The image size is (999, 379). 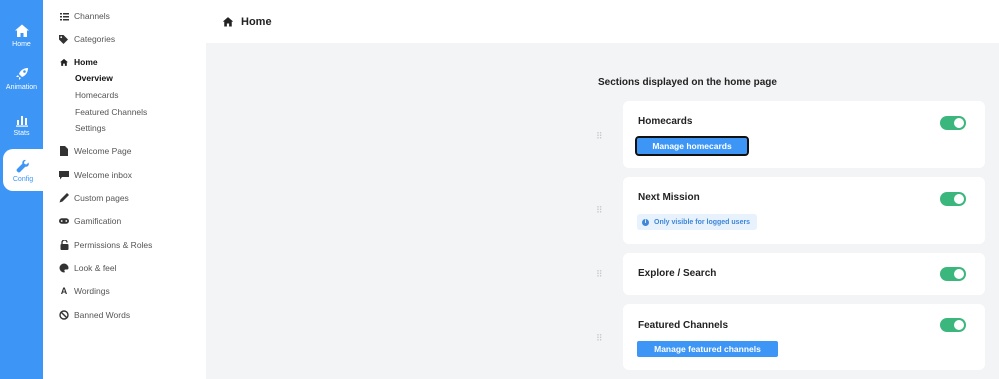 What do you see at coordinates (707, 349) in the screenshot?
I see `manage-featured-channels-button: Manage featured channels` at bounding box center [707, 349].